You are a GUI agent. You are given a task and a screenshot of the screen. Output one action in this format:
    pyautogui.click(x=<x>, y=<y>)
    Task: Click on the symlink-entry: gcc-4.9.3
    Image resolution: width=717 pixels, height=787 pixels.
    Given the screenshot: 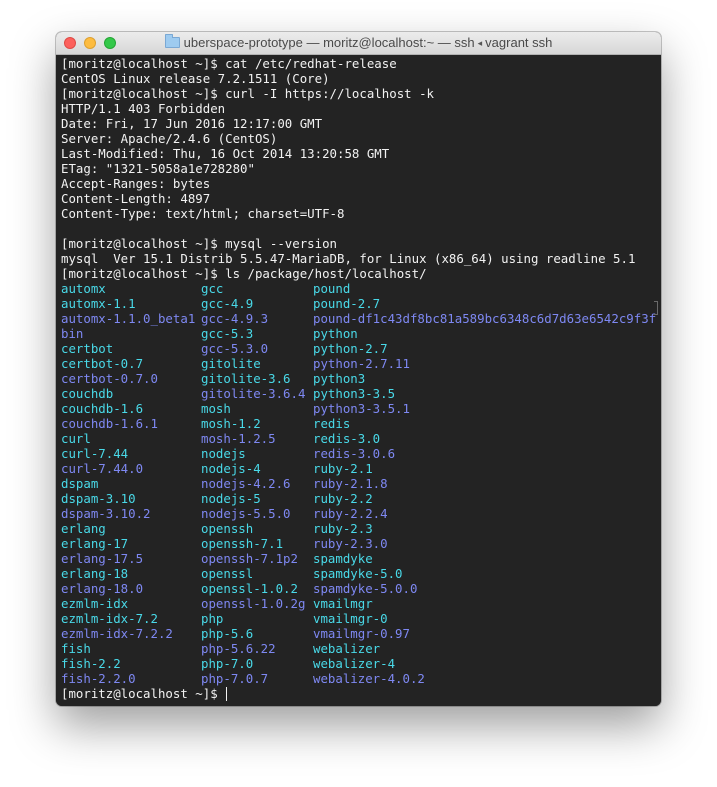 What is the action you would take?
    pyautogui.click(x=235, y=318)
    